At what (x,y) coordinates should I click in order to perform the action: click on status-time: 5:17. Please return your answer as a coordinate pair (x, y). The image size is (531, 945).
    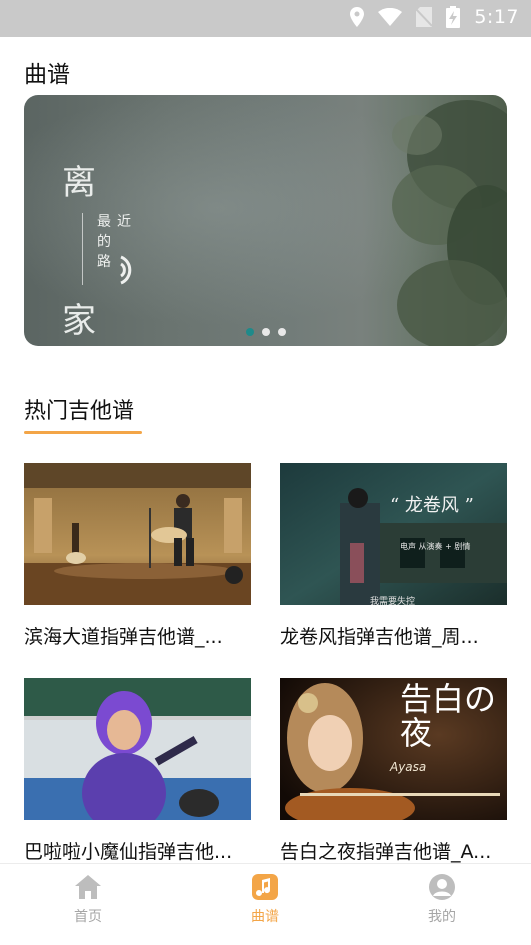
    Looking at the image, I should click on (496, 17).